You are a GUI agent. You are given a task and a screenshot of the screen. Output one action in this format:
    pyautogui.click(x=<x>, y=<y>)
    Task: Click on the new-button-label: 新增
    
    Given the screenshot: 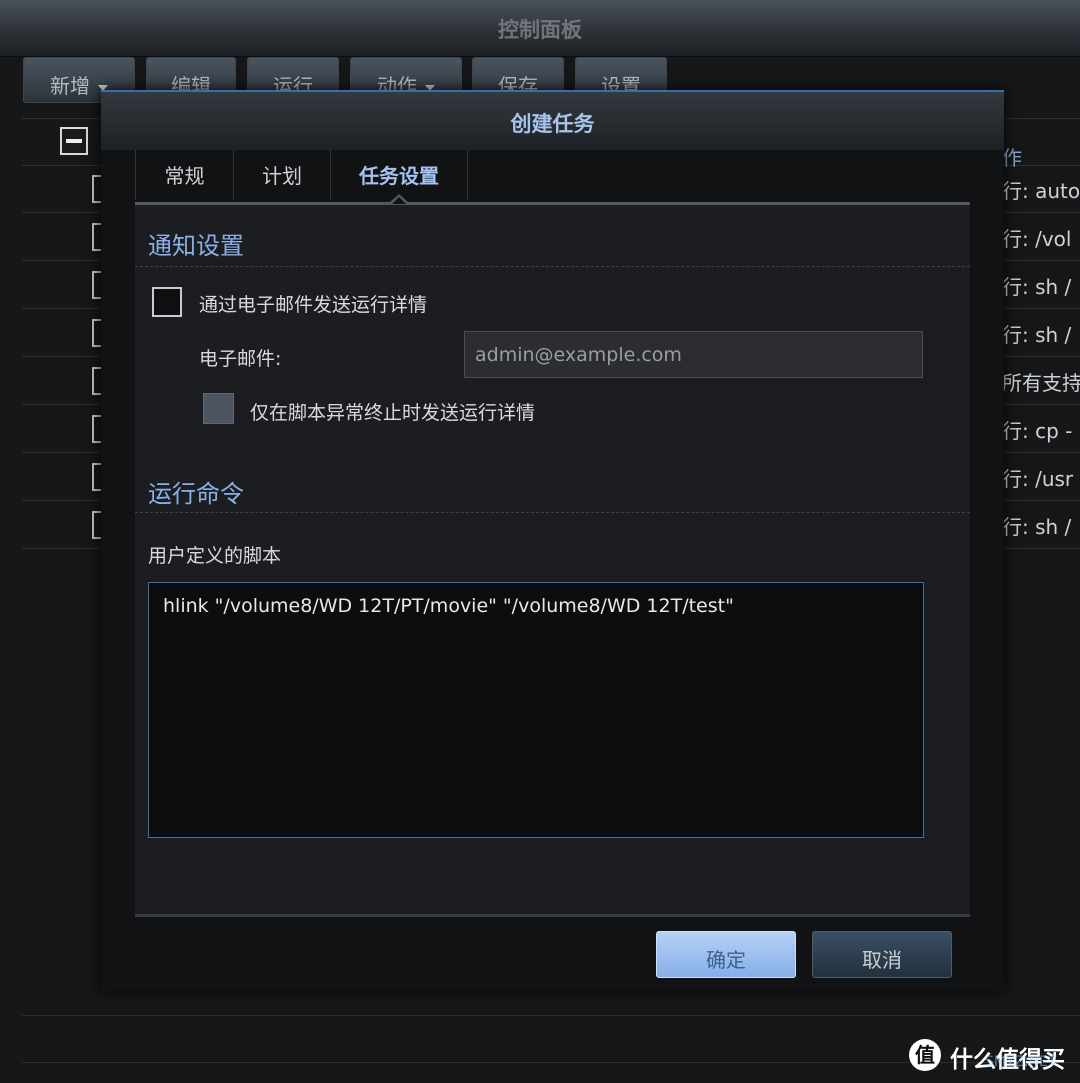 What is the action you would take?
    pyautogui.click(x=70, y=86)
    